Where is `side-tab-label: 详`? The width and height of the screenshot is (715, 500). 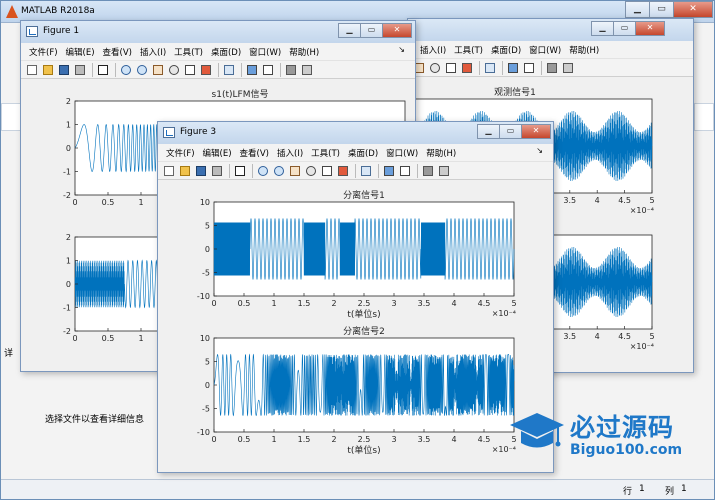
side-tab-label: 详 is located at coordinates (8, 352).